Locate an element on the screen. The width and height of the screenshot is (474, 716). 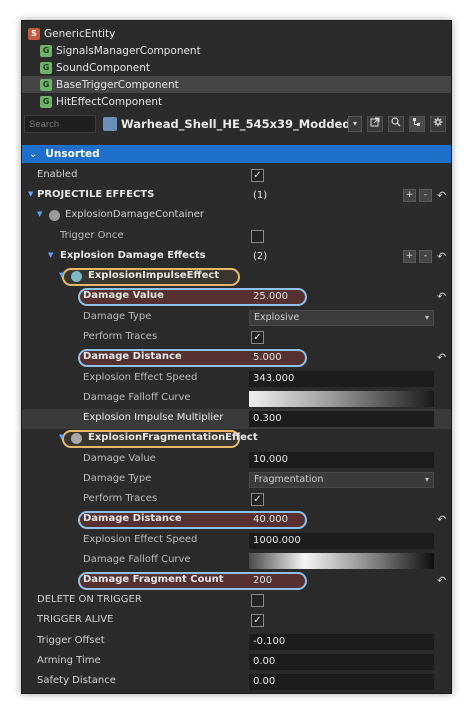
impulse-damage-value-input: 25.000 is located at coordinates (275, 297).